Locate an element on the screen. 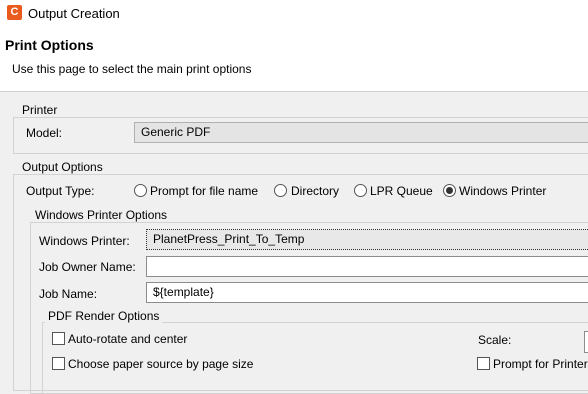  job-owner-field is located at coordinates (367, 266).